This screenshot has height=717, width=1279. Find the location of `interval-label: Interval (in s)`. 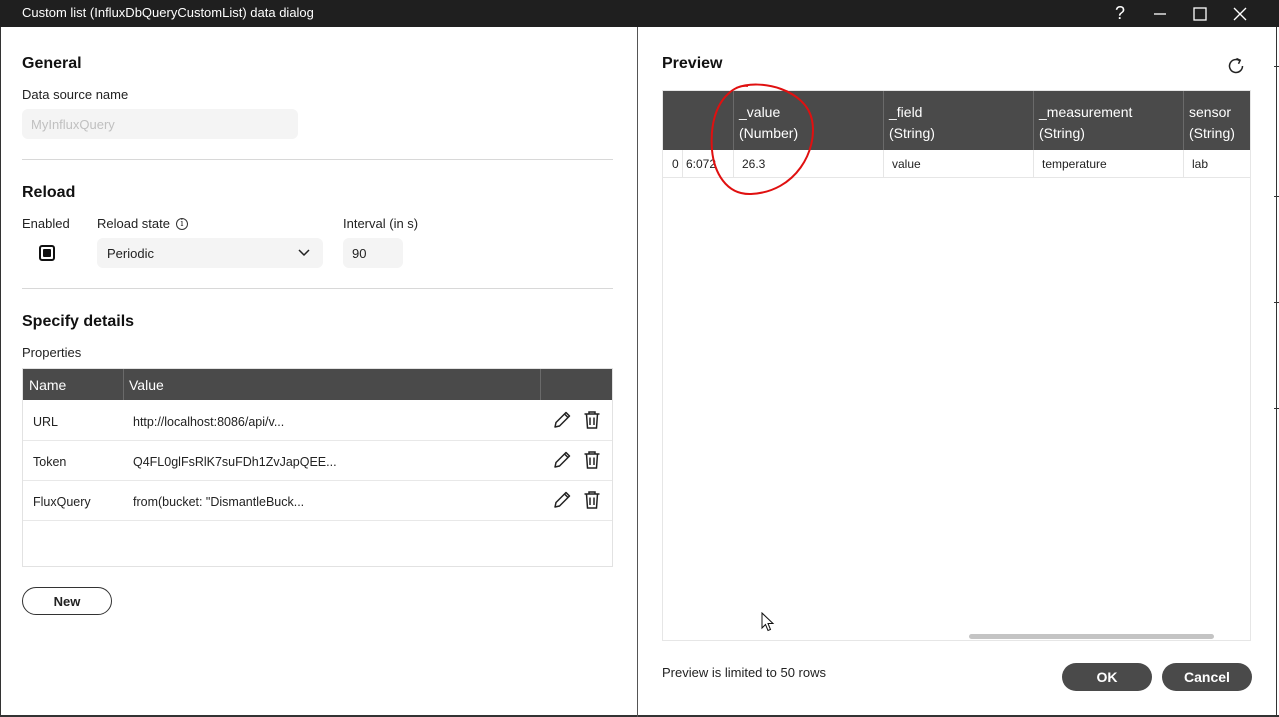

interval-label: Interval (in s) is located at coordinates (381, 223).